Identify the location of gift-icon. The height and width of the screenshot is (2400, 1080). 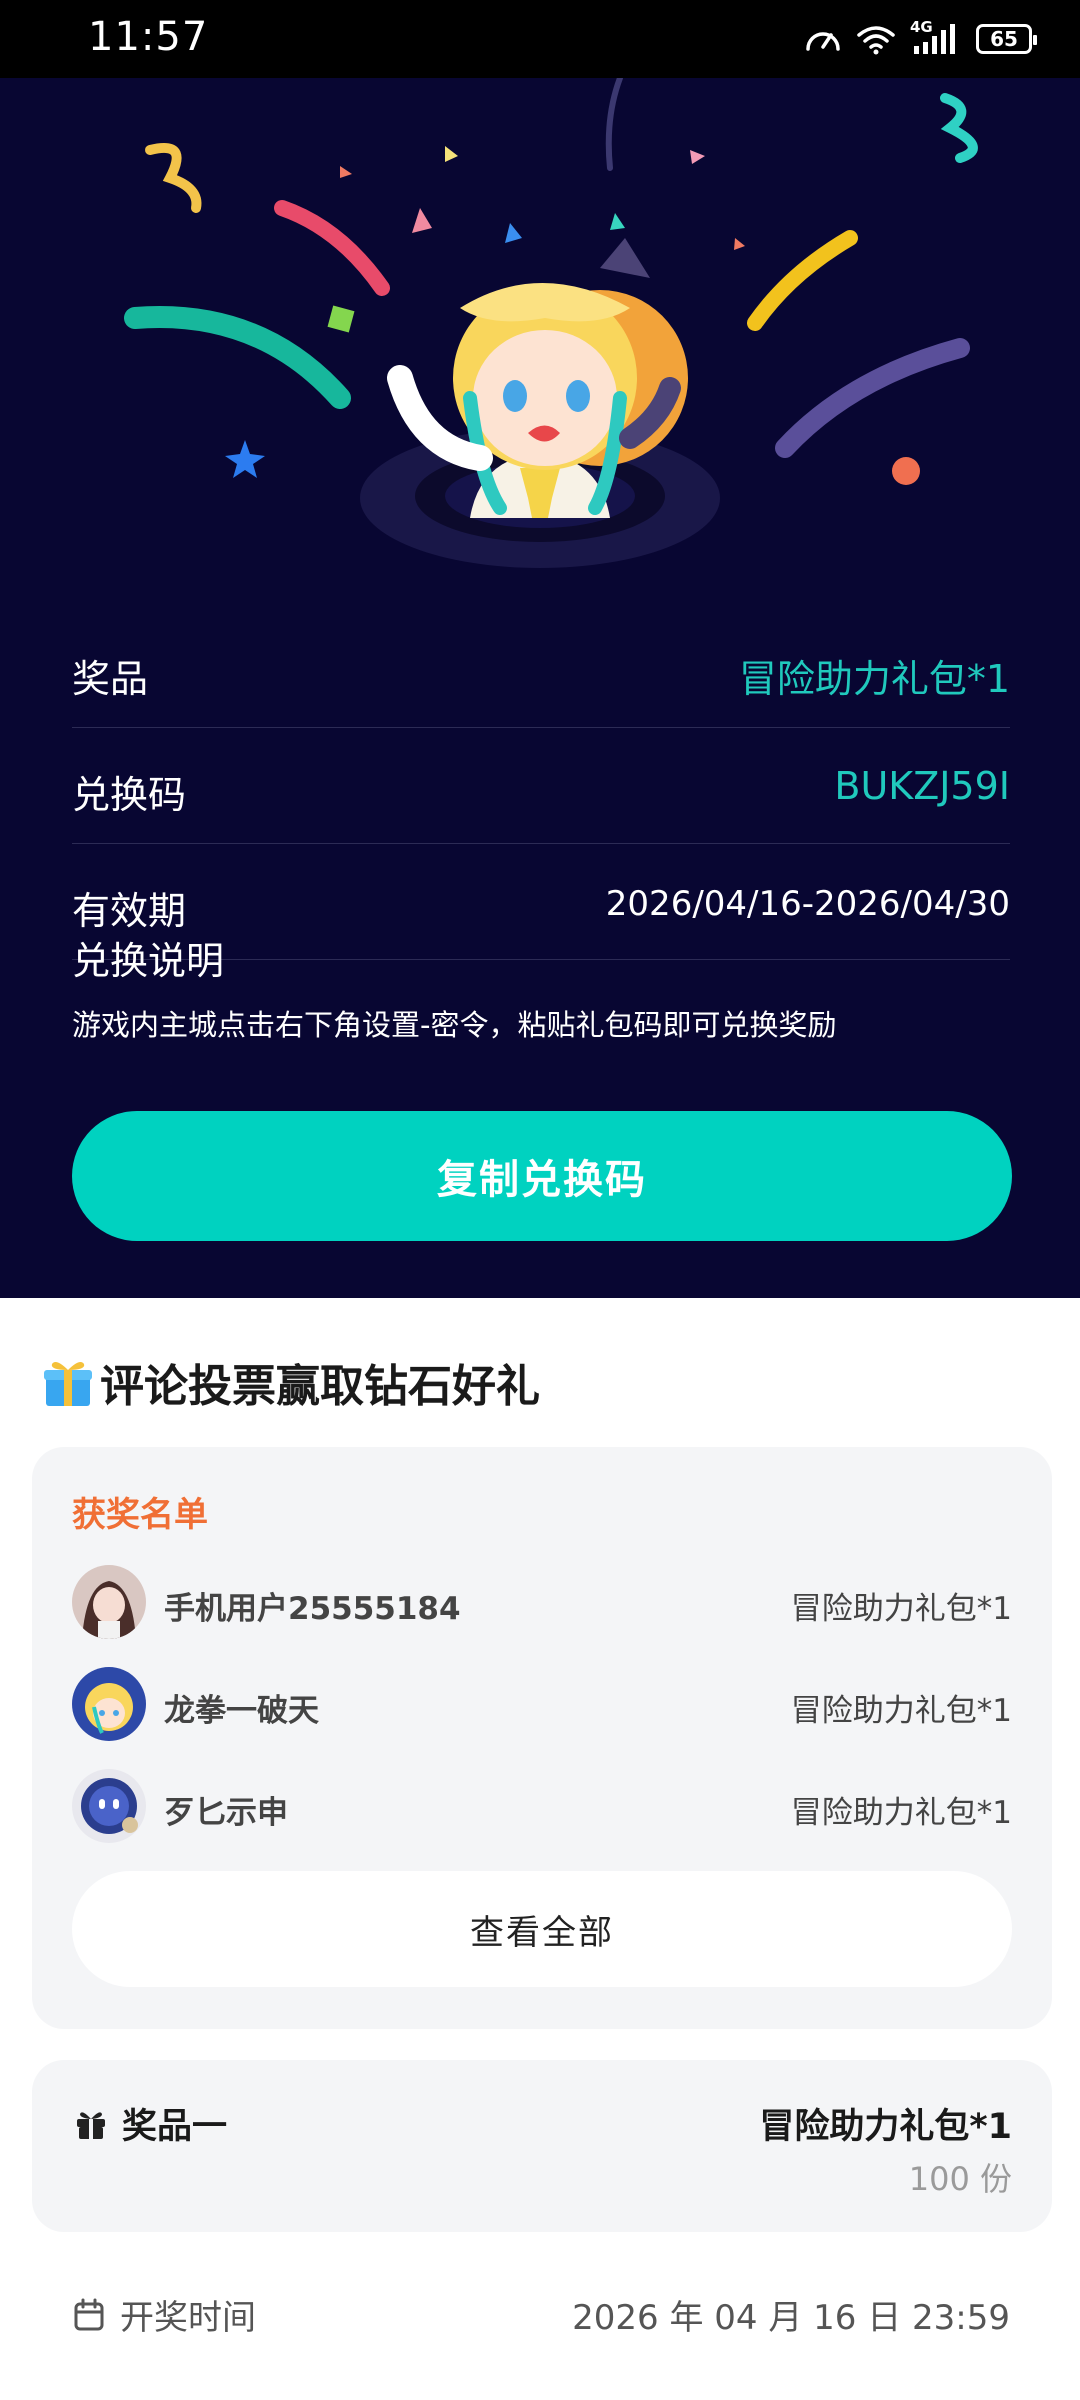
(68, 1384).